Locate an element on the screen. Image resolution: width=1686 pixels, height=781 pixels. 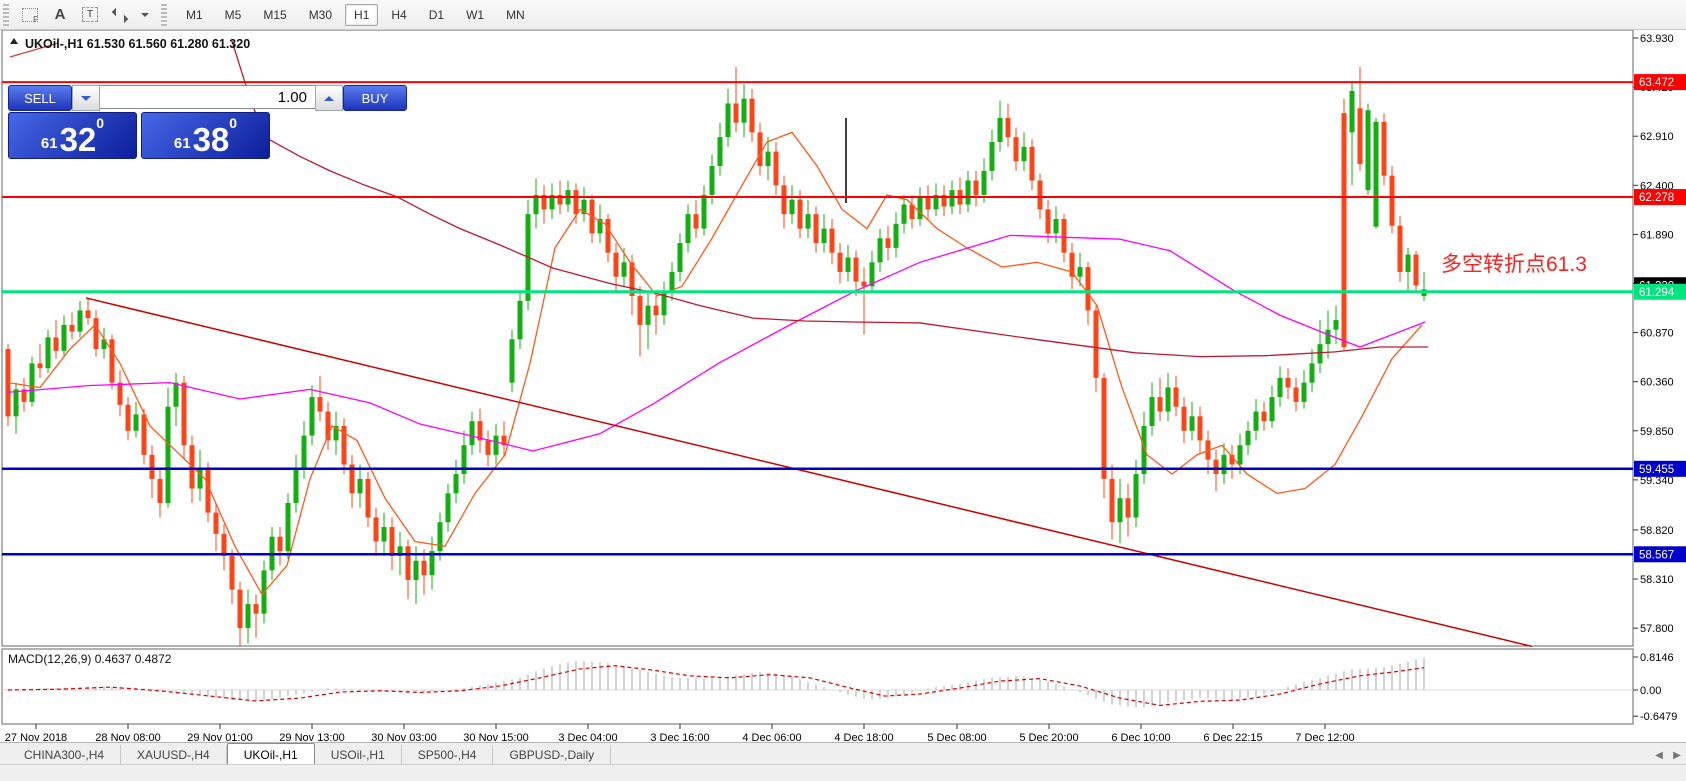
tab-usoilh1: USOil-,H1 is located at coordinates (358, 755).